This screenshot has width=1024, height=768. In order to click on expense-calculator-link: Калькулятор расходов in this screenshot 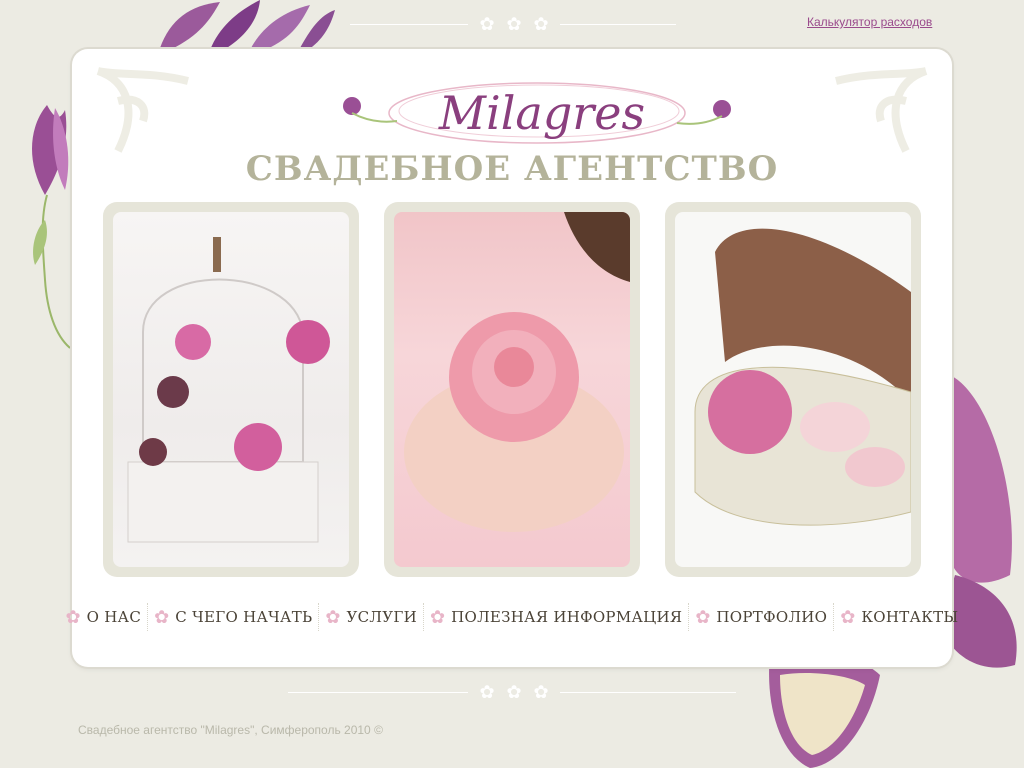, I will do `click(869, 22)`.